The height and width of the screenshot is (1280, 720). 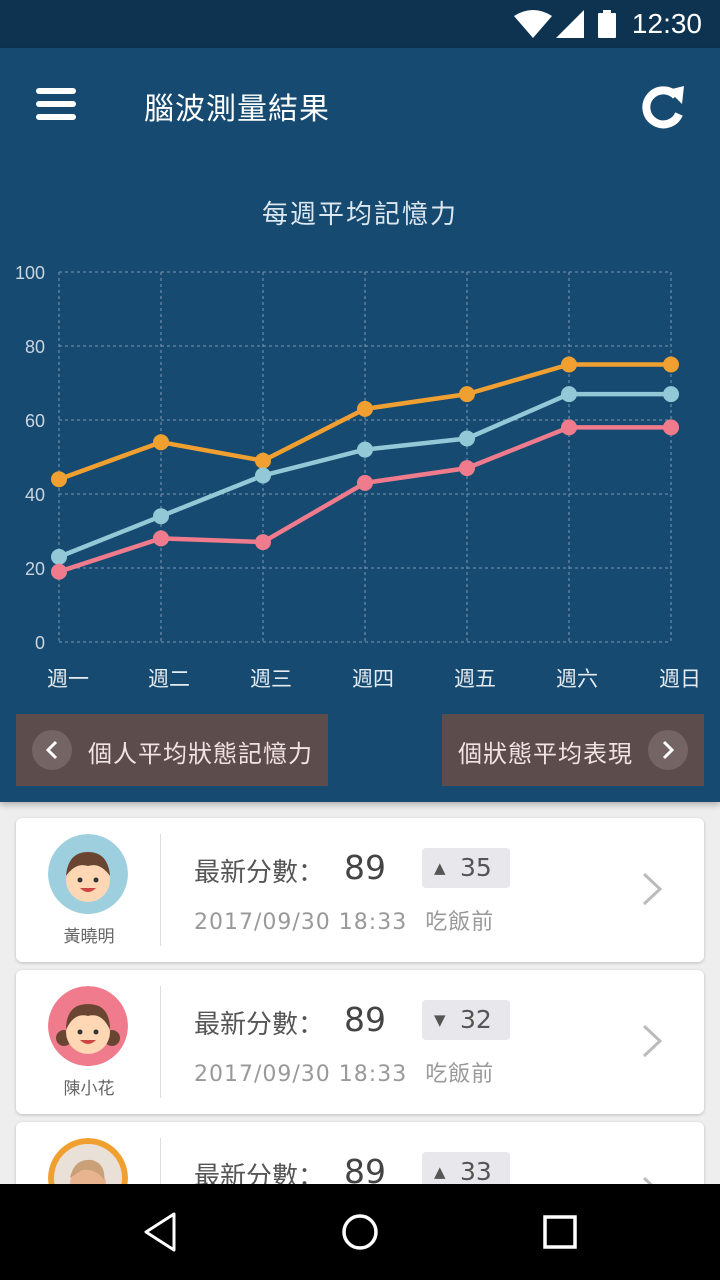 I want to click on prev-chart-button: 個人平均狀態記憶力, so click(x=172, y=750).